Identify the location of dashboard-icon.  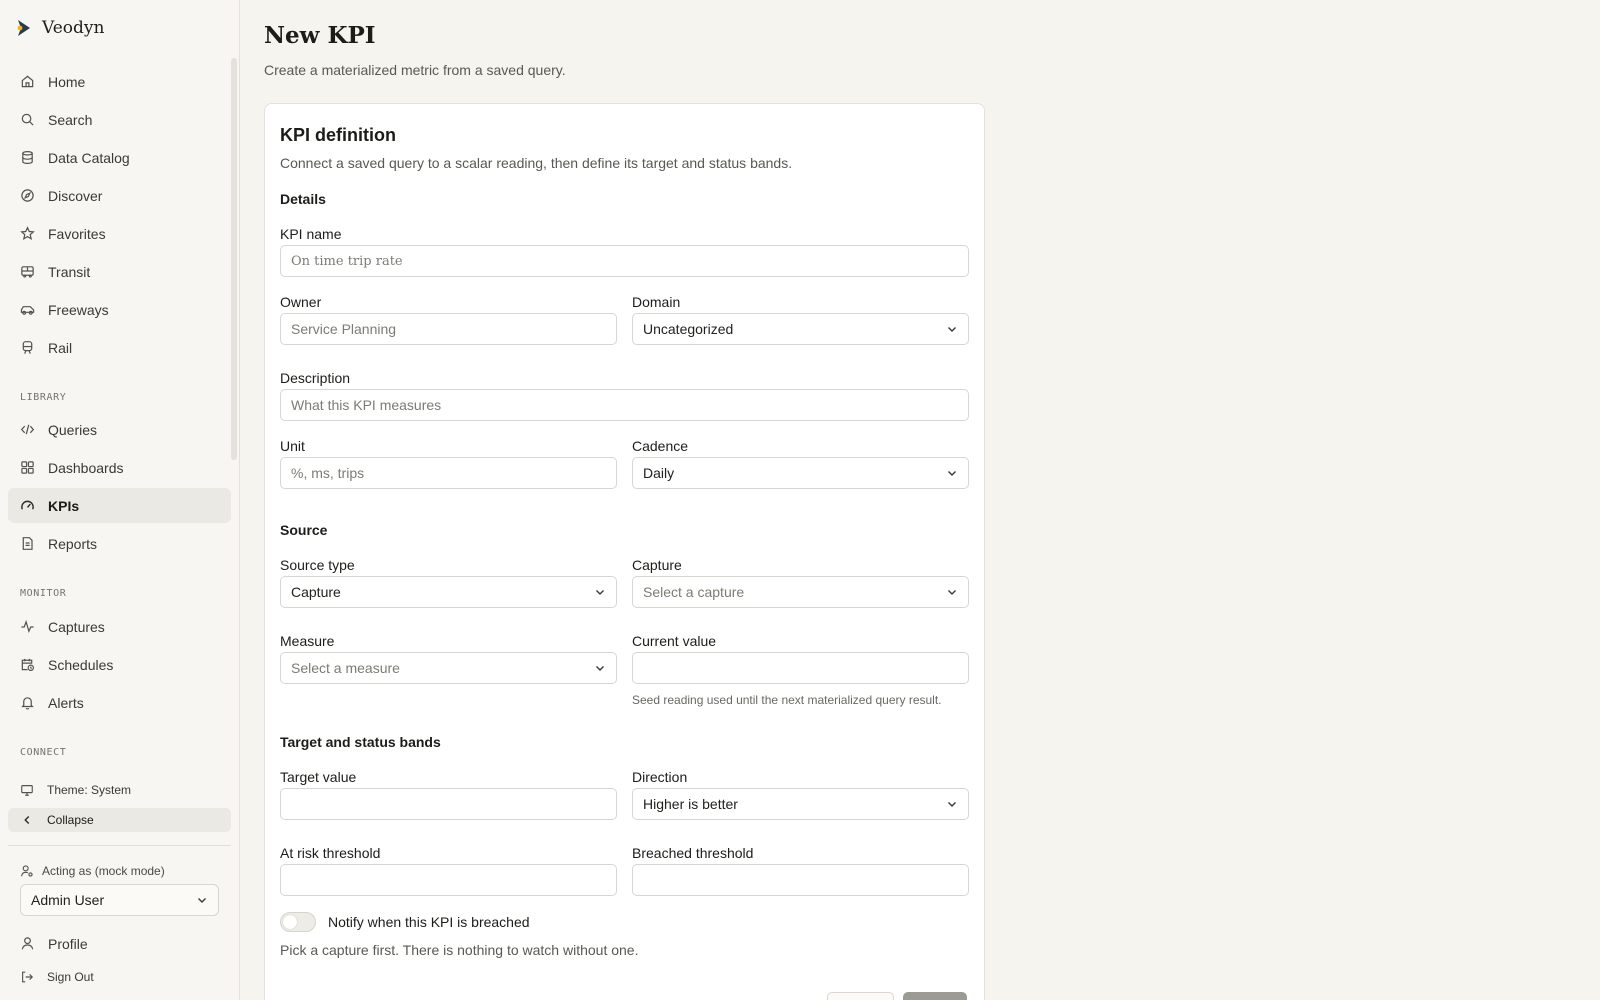
(27, 467).